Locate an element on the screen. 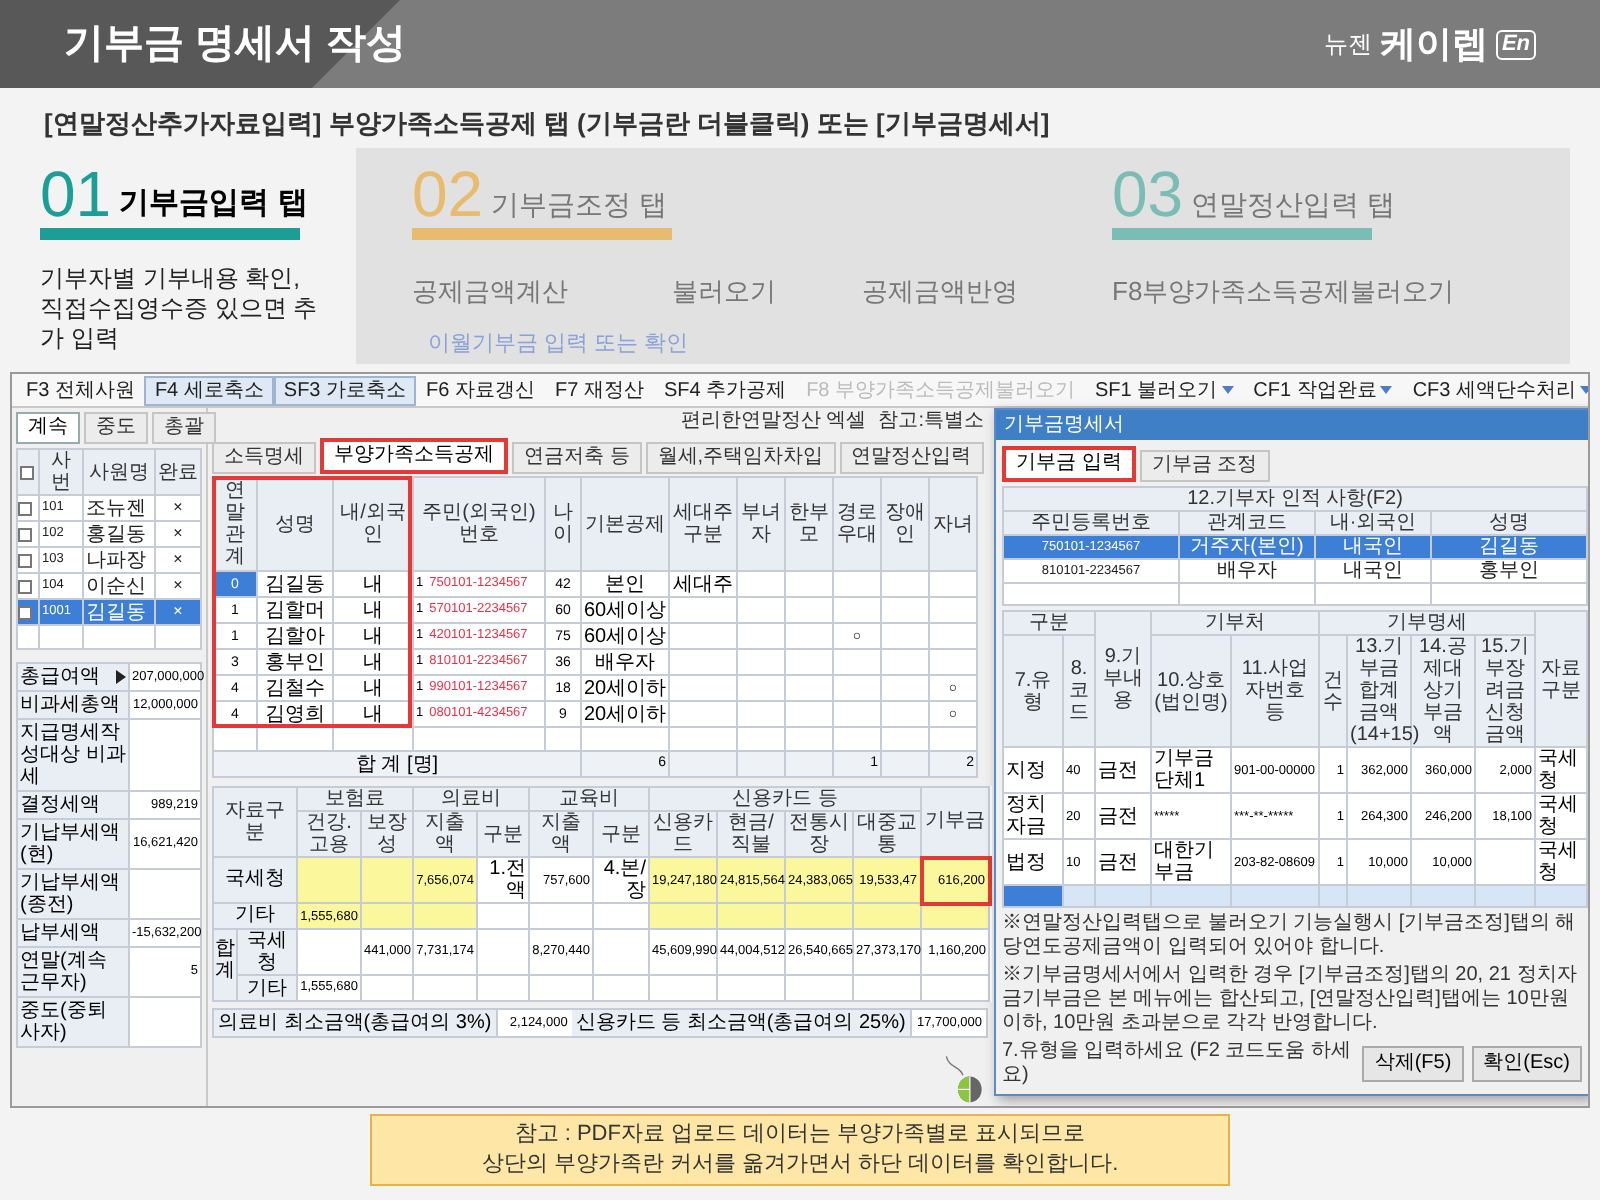 The image size is (1600, 1200). tab: 계속 is located at coordinates (48, 428).